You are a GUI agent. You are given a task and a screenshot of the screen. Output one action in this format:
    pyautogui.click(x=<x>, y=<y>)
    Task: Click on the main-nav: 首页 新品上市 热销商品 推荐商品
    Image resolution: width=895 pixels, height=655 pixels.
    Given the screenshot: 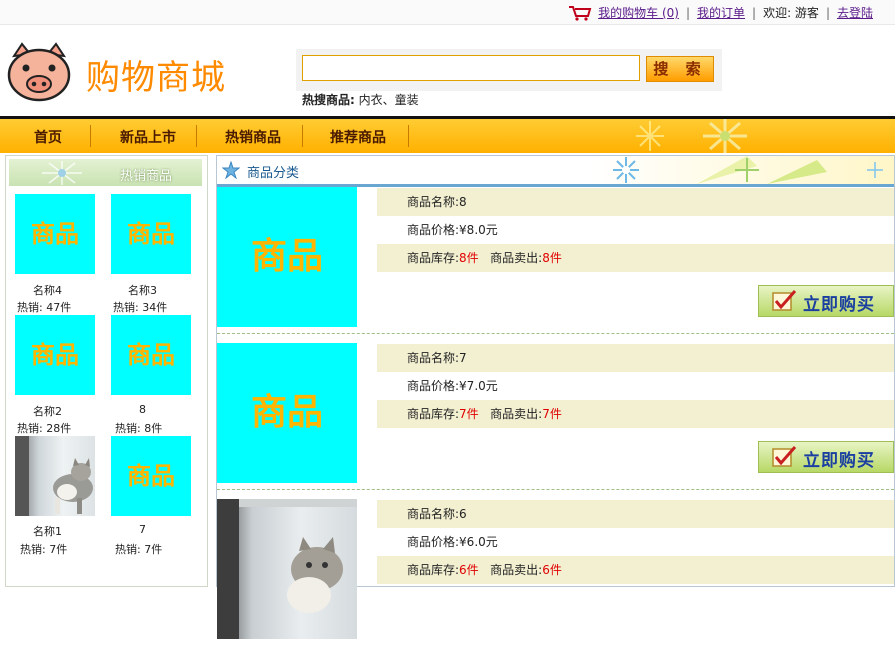 What is the action you would take?
    pyautogui.click(x=447, y=134)
    